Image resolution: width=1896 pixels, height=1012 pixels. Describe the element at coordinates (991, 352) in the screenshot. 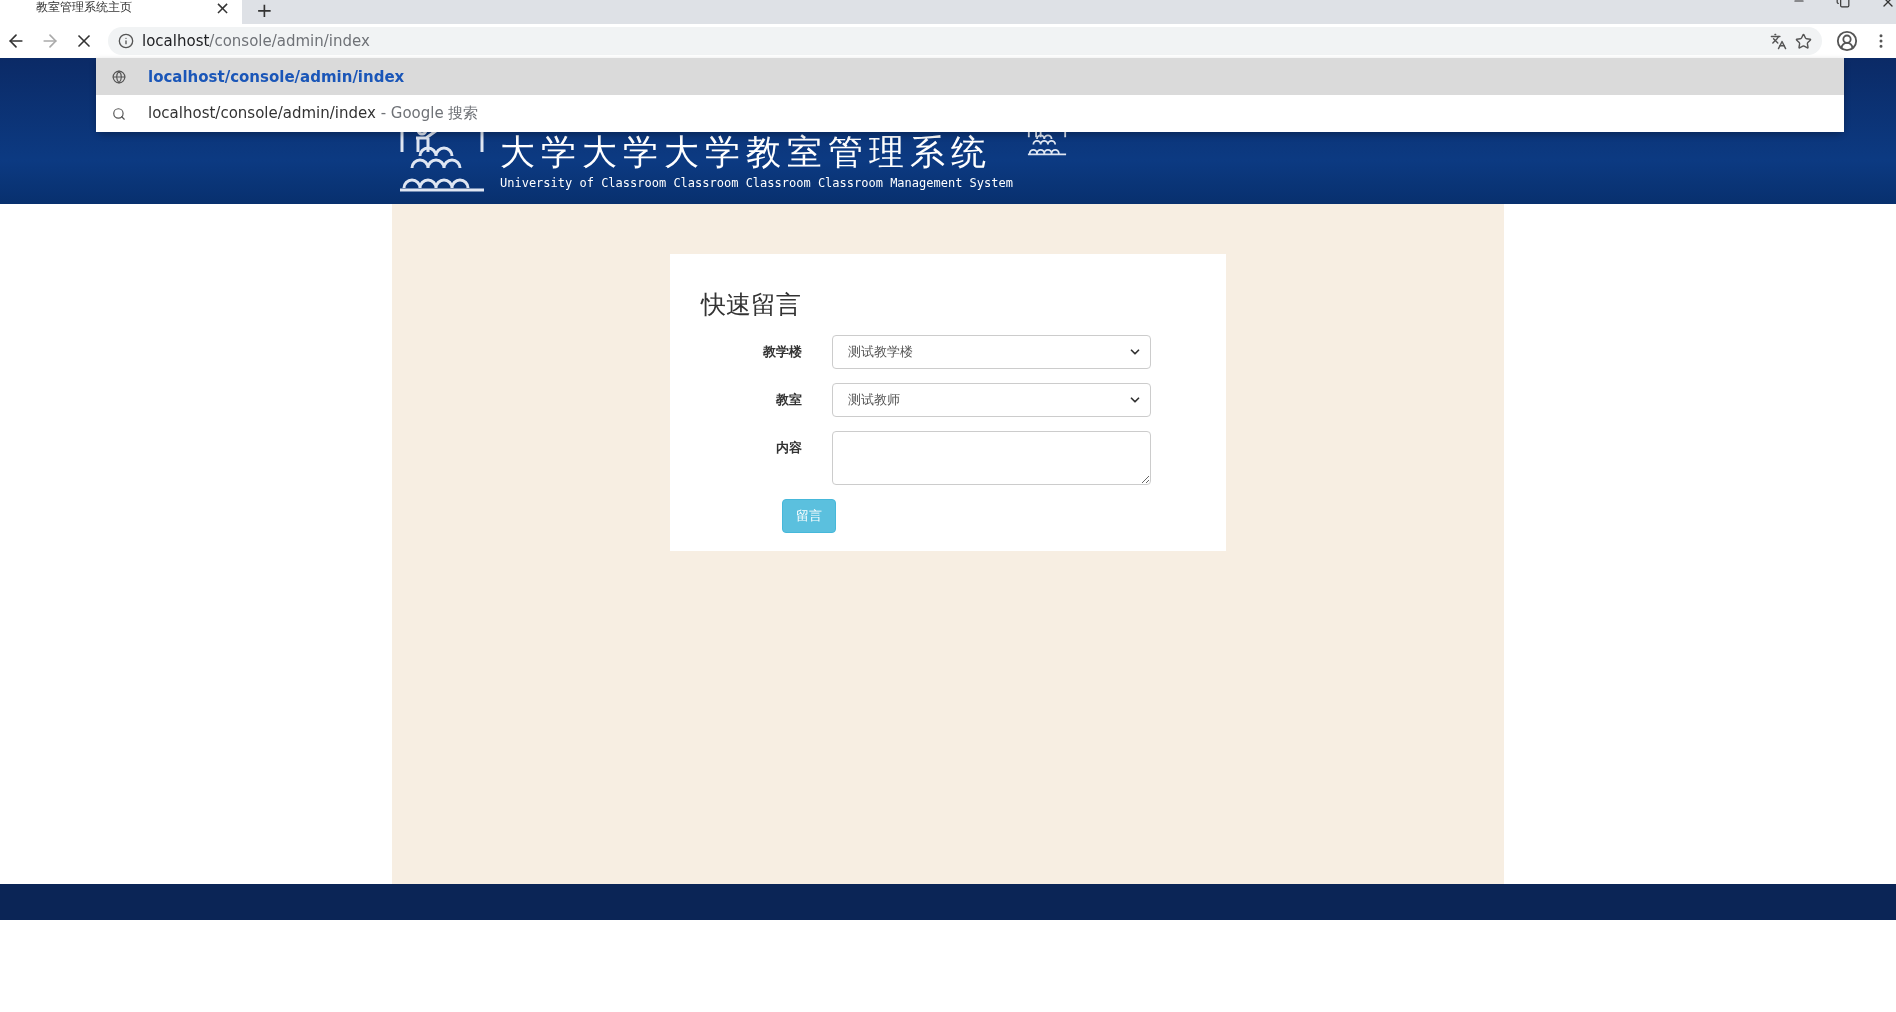

I see `select-field: 测试教学楼` at that location.